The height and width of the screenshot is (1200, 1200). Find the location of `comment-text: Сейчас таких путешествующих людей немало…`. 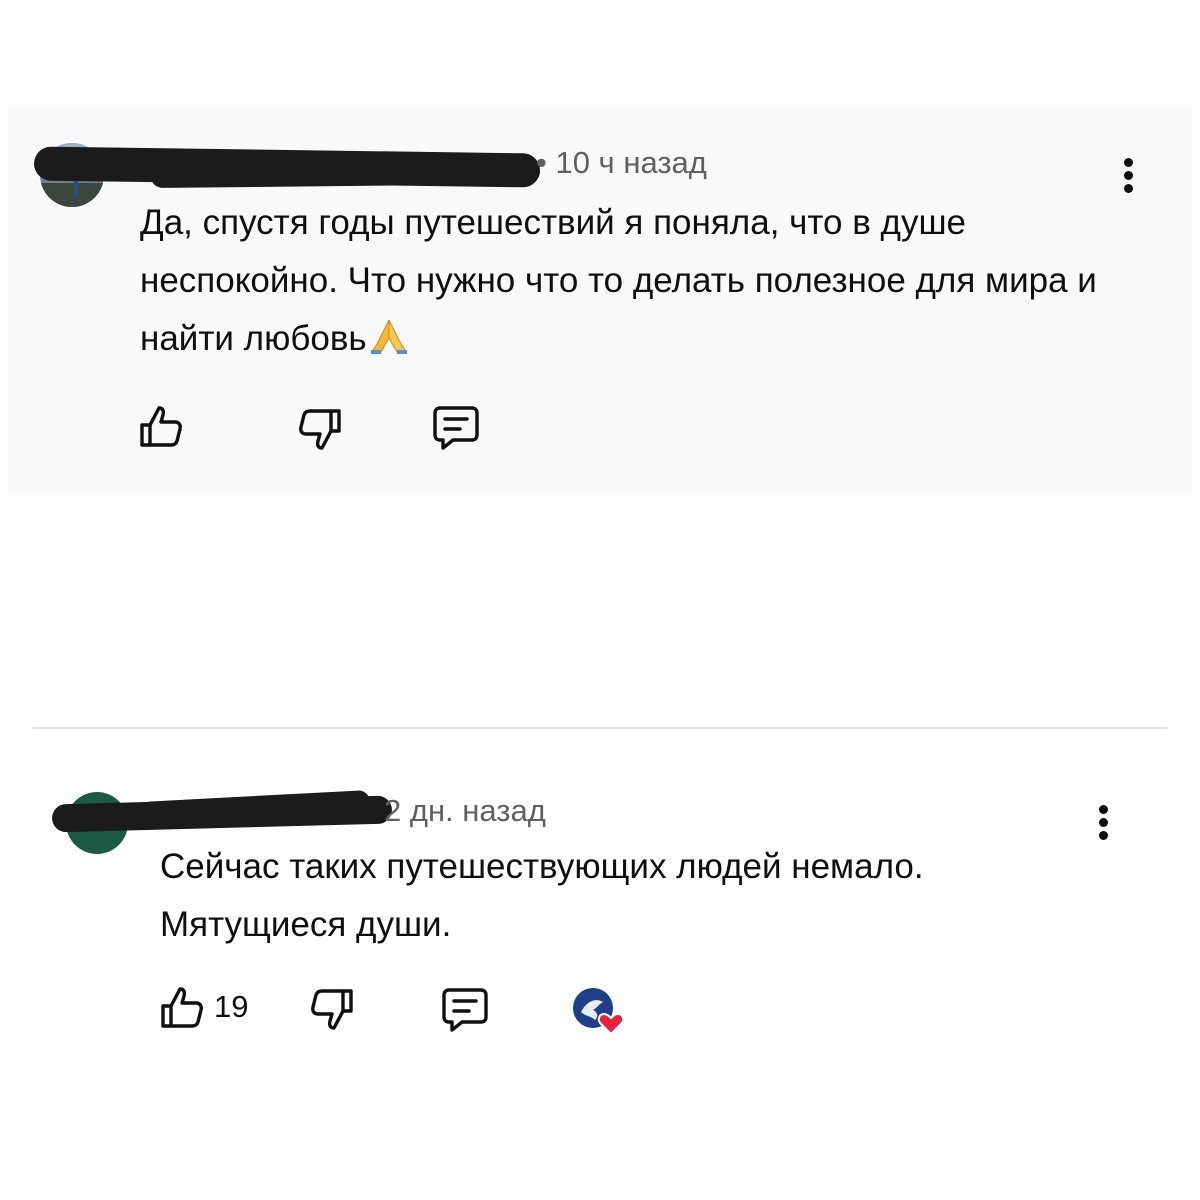

comment-text: Сейчас таких путешествующих людей немало… is located at coordinates (660, 896).